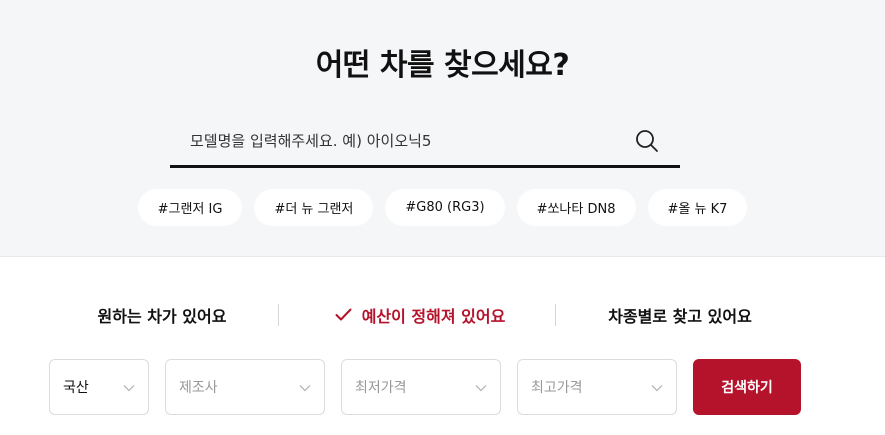  What do you see at coordinates (343, 315) in the screenshot?
I see `check-icon` at bounding box center [343, 315].